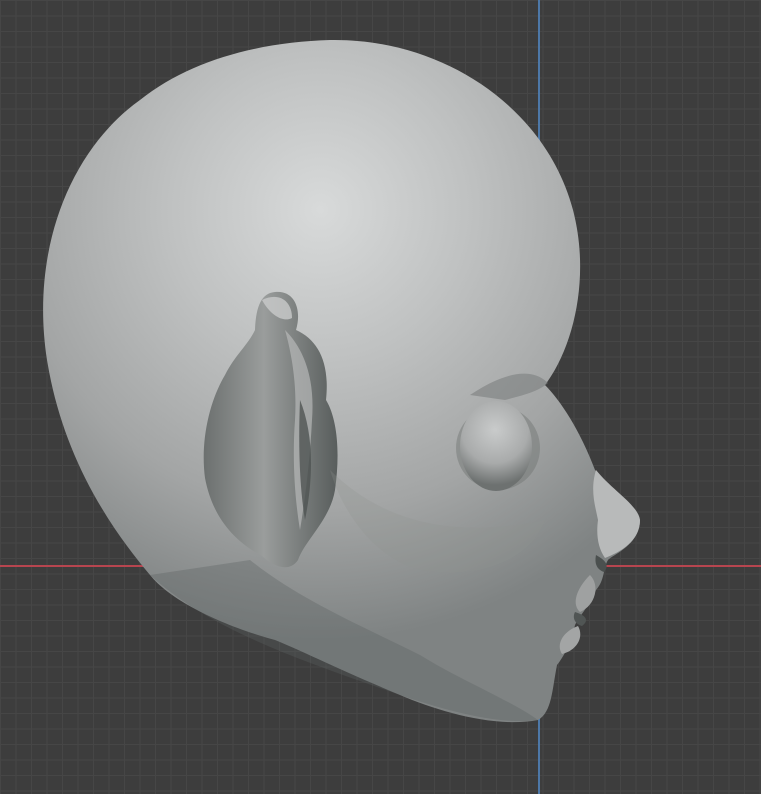  What do you see at coordinates (496, 446) in the screenshot?
I see `eye-ball` at bounding box center [496, 446].